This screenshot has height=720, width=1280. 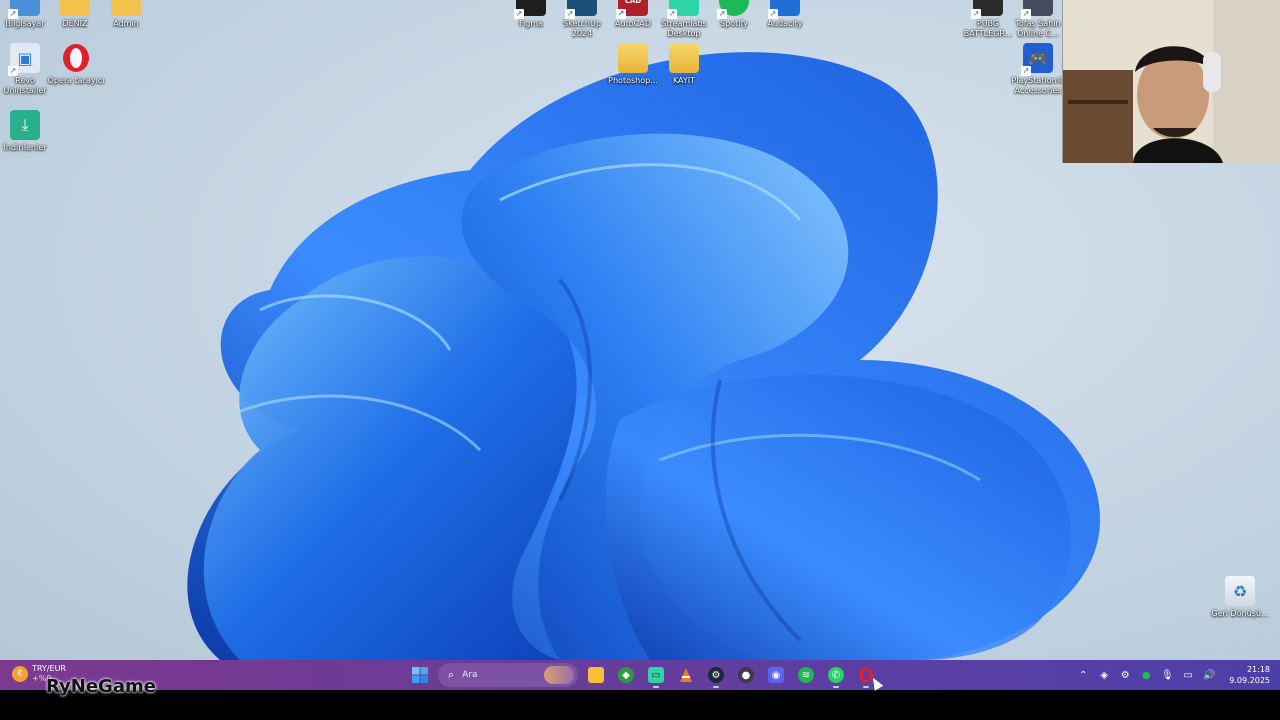 What do you see at coordinates (1037, 9) in the screenshot?
I see `tofas-icon` at bounding box center [1037, 9].